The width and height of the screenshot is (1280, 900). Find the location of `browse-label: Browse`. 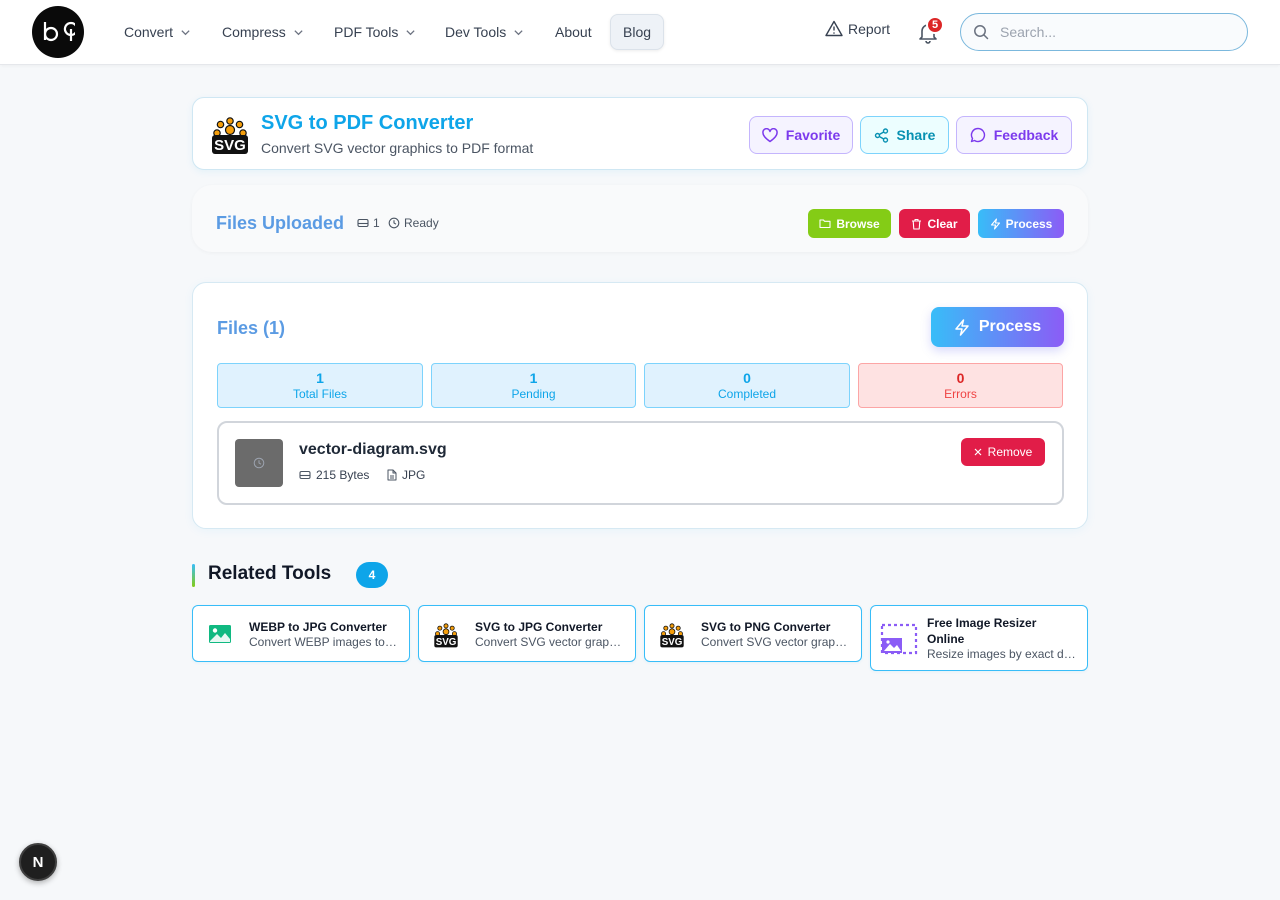

browse-label: Browse is located at coordinates (858, 223).